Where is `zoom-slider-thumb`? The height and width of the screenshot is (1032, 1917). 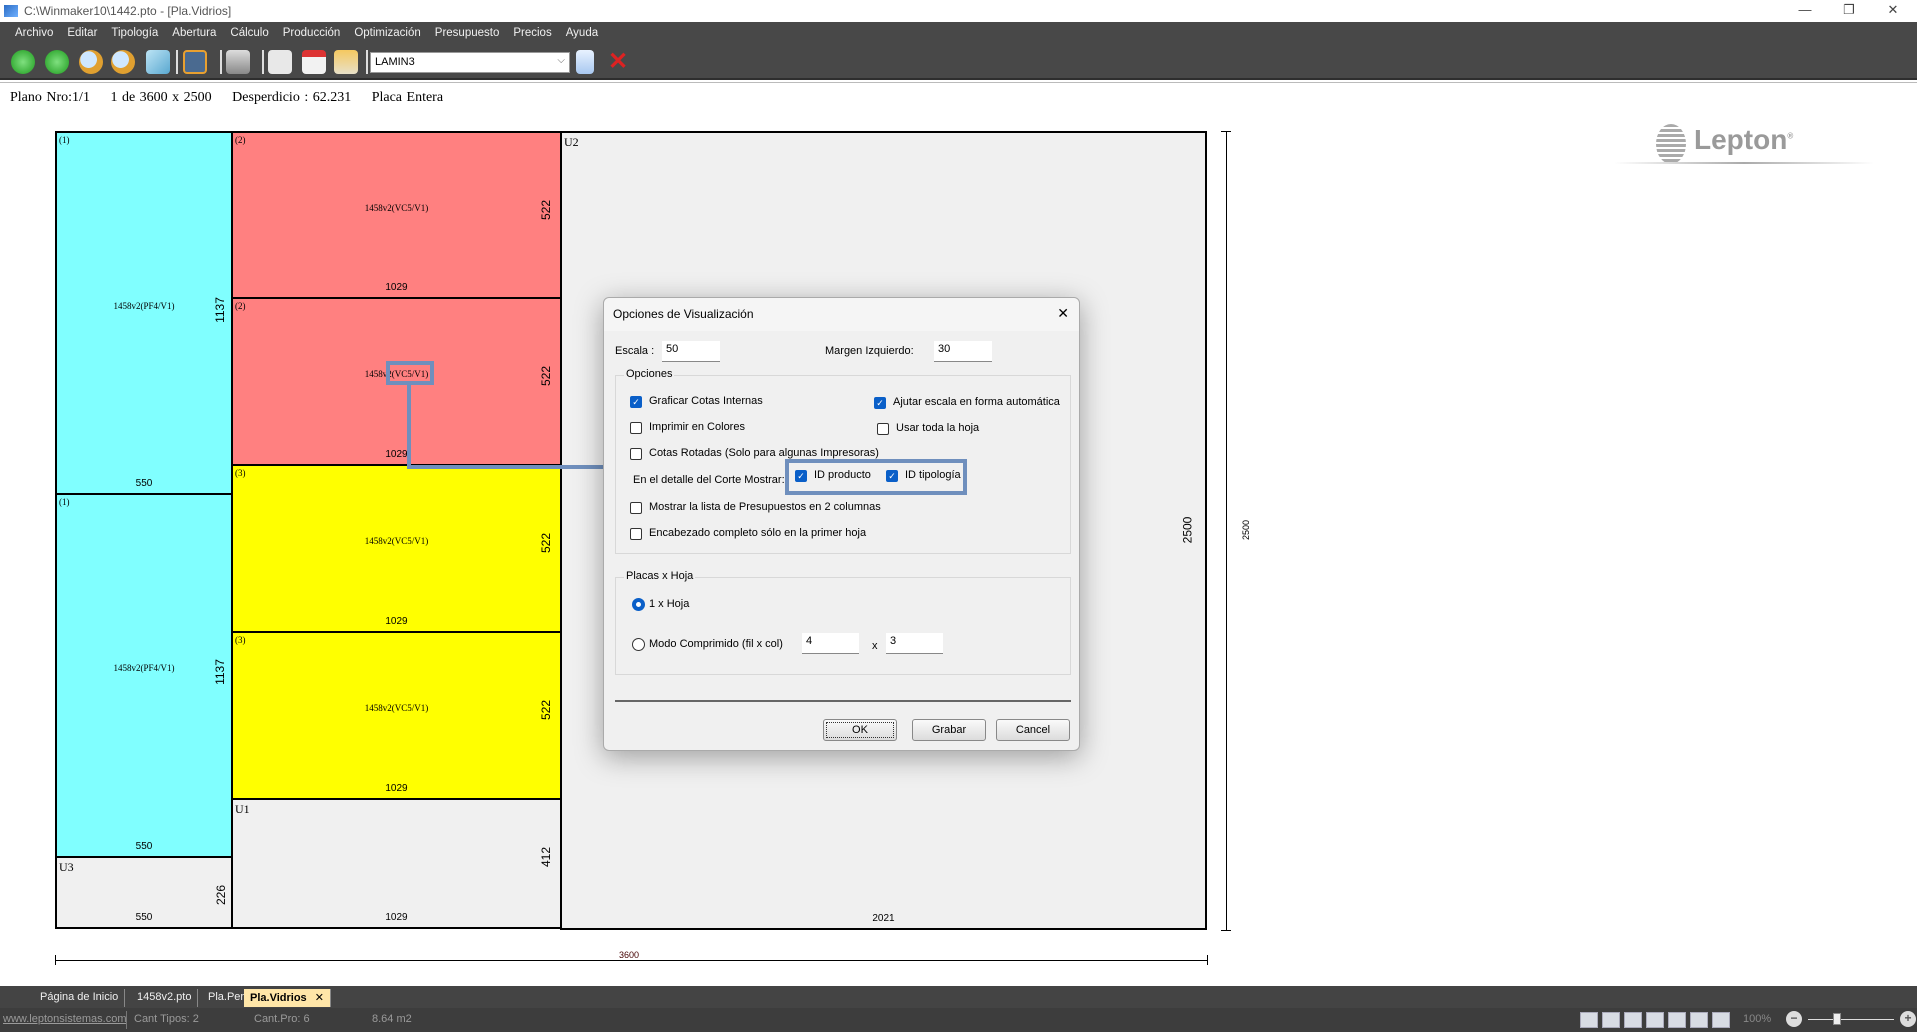
zoom-slider-thumb is located at coordinates (1837, 1019).